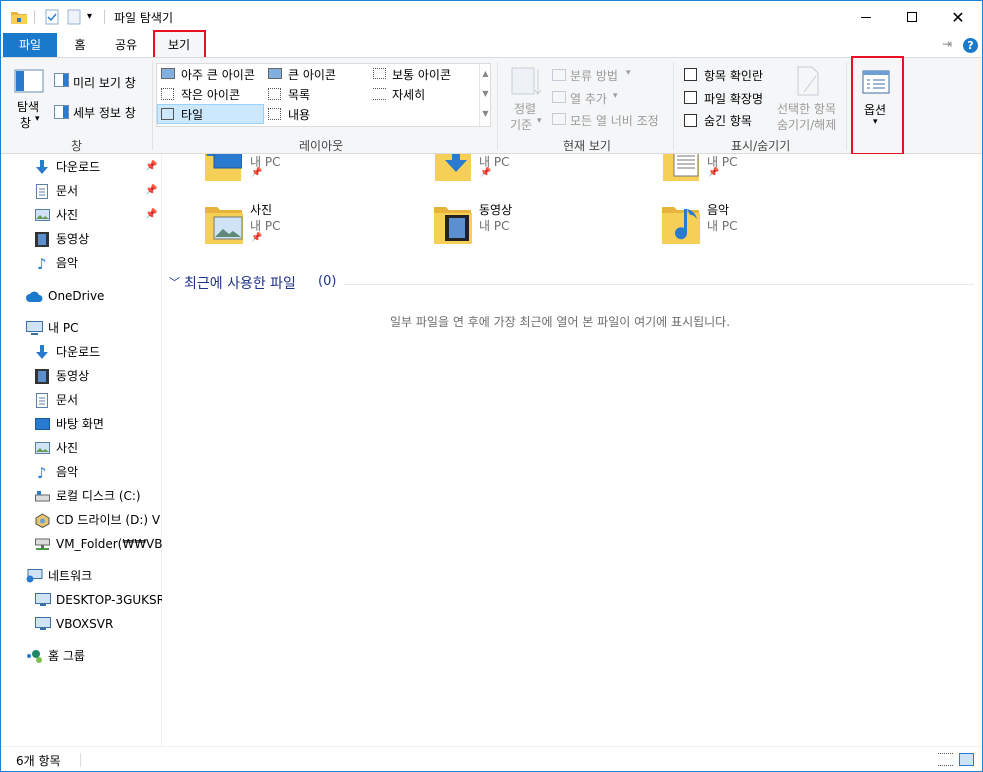 The height and width of the screenshot is (772, 983). I want to click on maximize-icon, so click(912, 17).